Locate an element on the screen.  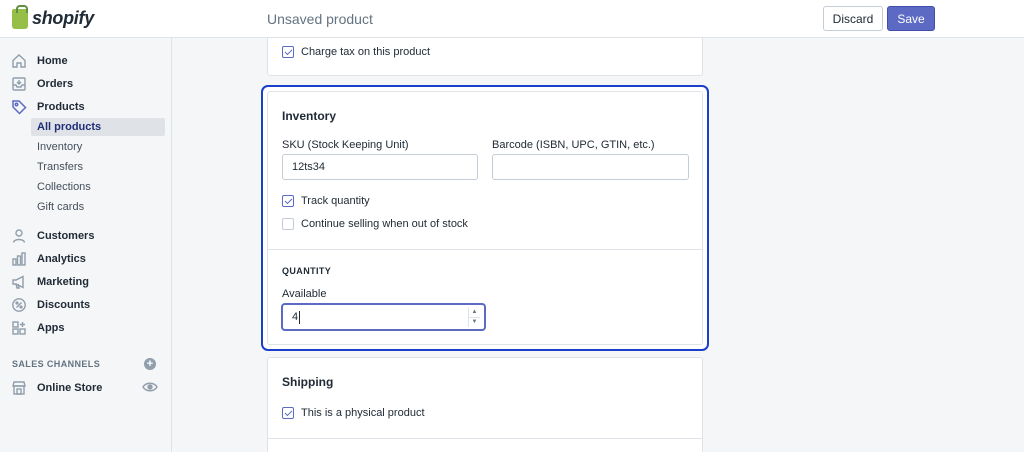
shopify-logo: shopify is located at coordinates (53, 16).